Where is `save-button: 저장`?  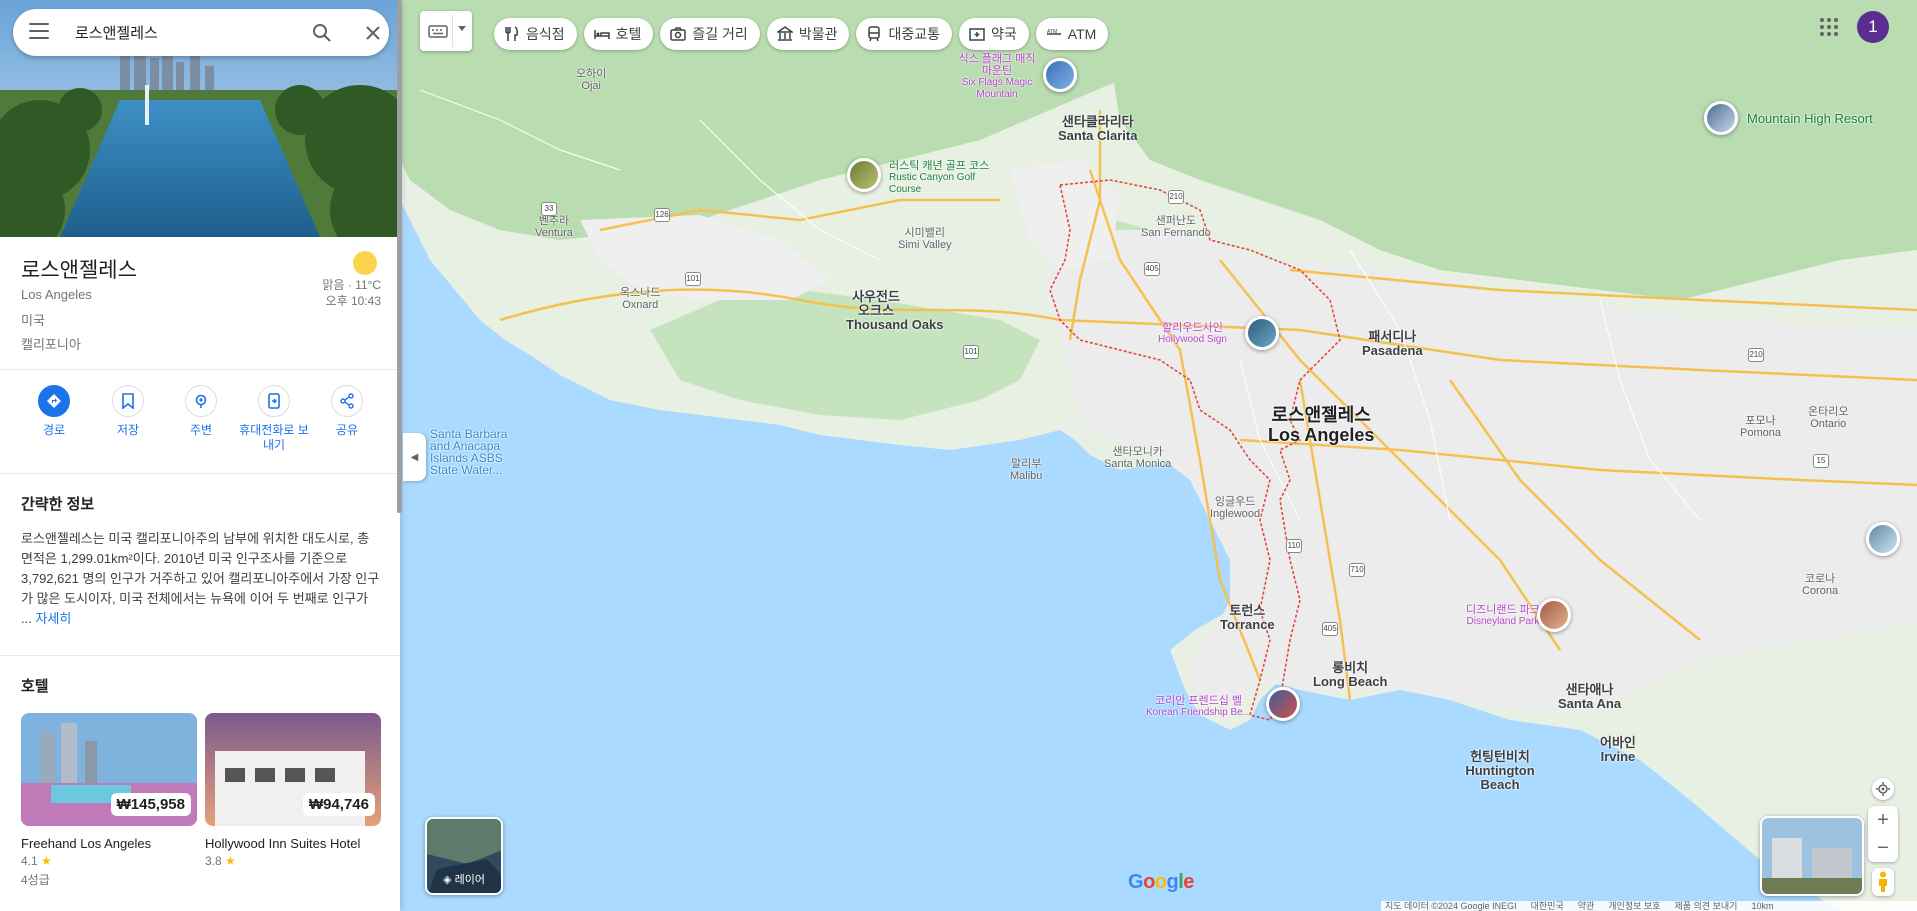
save-button: 저장 is located at coordinates (128, 411).